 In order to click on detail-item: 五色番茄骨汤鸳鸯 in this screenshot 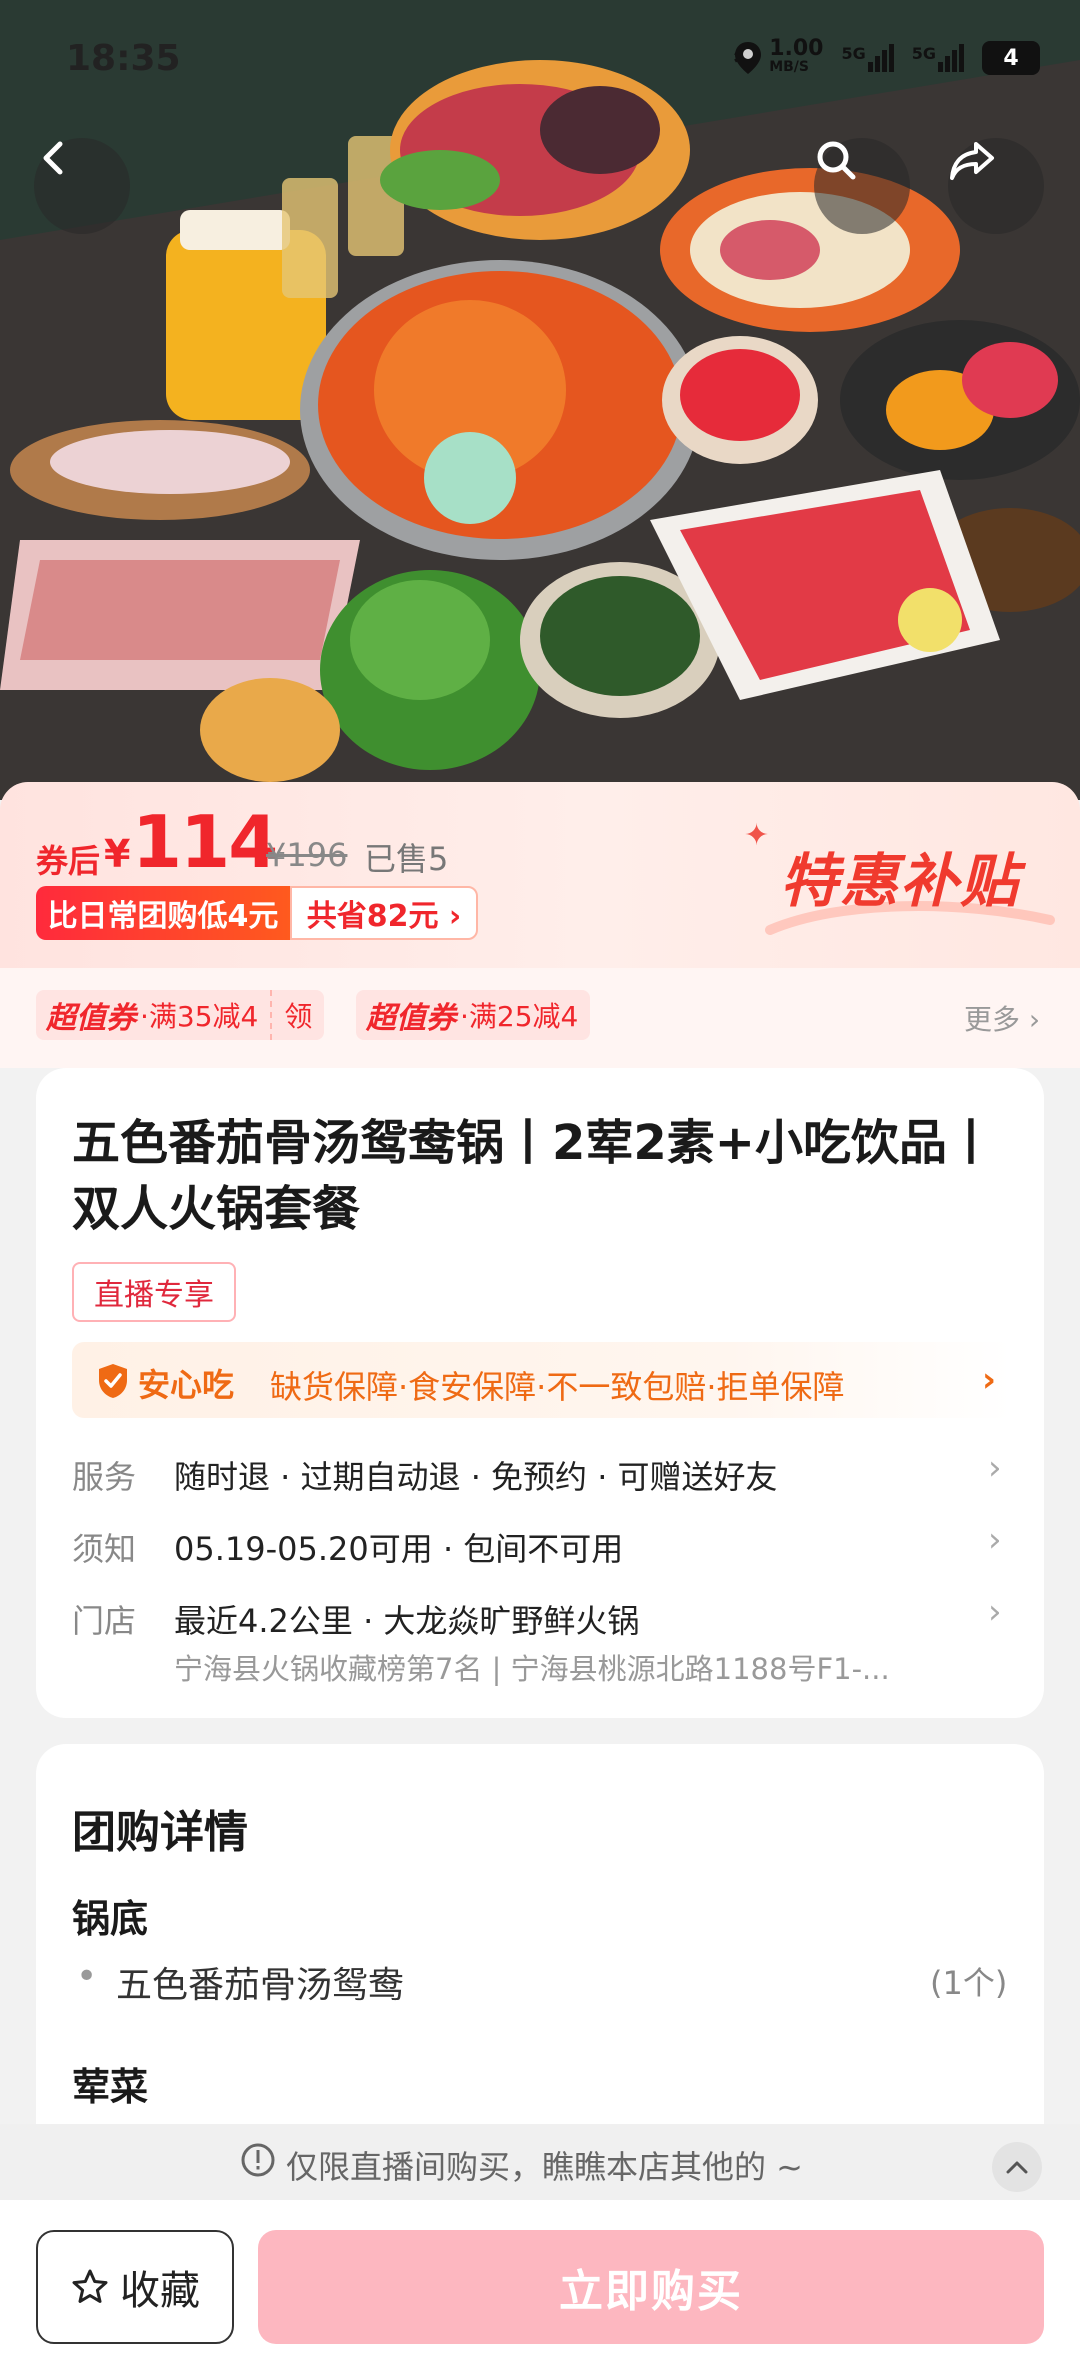, I will do `click(260, 1985)`.